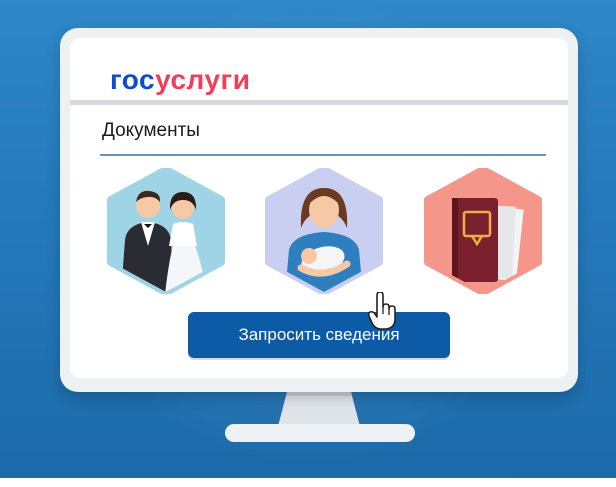  What do you see at coordinates (483, 231) in the screenshot?
I see `passport-icon` at bounding box center [483, 231].